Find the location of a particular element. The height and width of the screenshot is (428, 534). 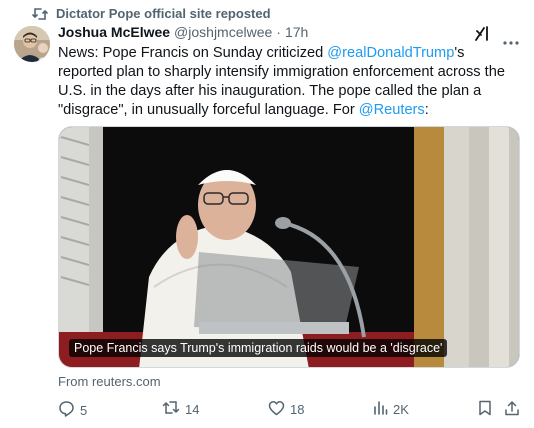

like-count: 18 is located at coordinates (297, 409).